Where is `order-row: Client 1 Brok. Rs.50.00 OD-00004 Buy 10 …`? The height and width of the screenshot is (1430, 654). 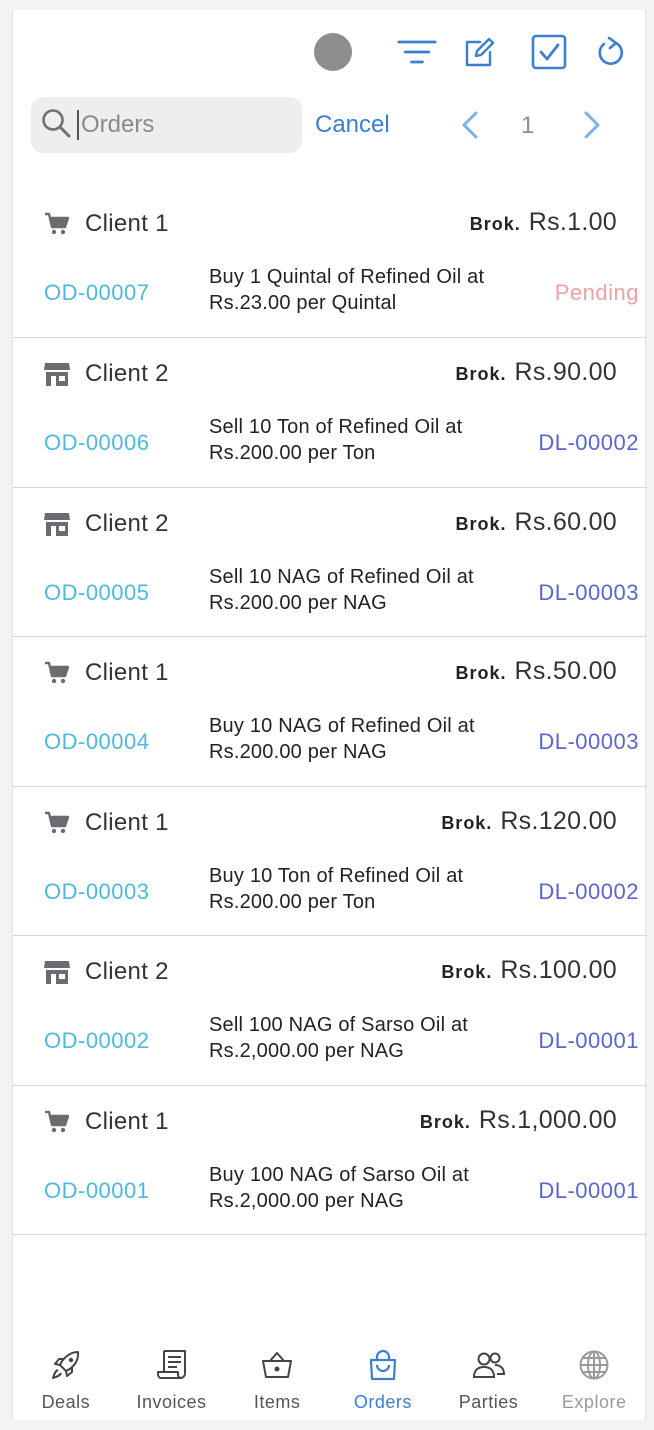 order-row: Client 1 Brok. Rs.50.00 OD-00004 Buy 10 … is located at coordinates (330, 712).